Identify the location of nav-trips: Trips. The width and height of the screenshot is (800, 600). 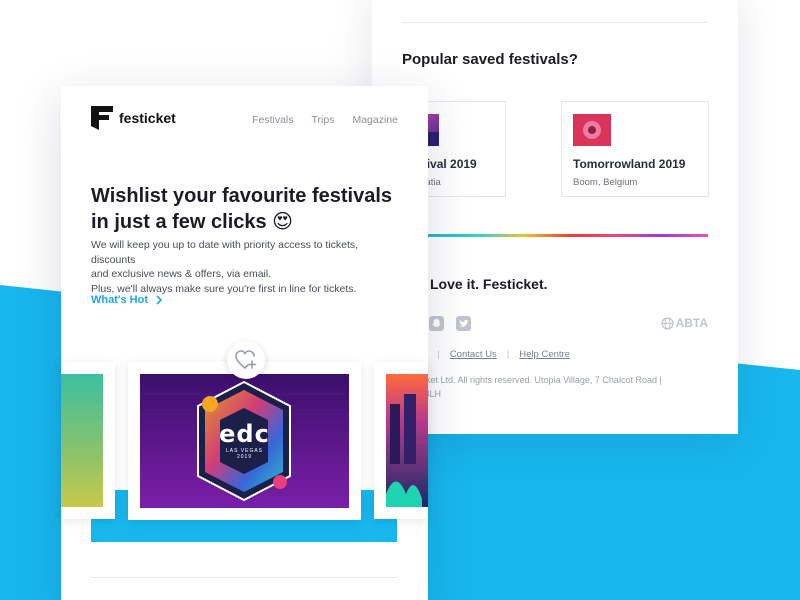
(323, 120).